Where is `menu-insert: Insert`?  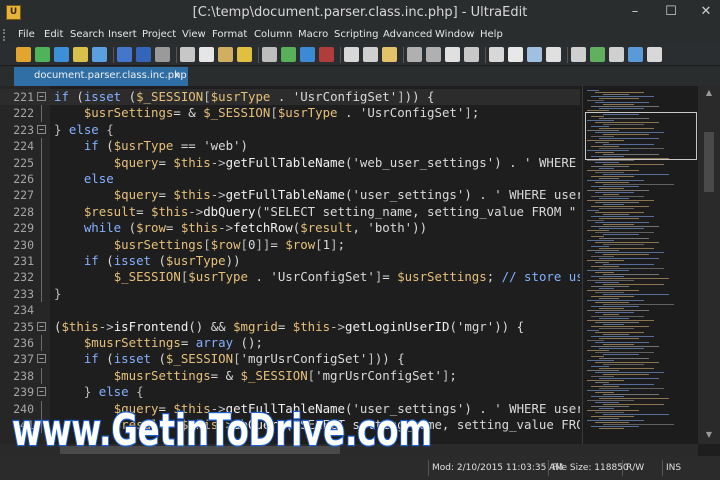
menu-insert: Insert is located at coordinates (122, 34).